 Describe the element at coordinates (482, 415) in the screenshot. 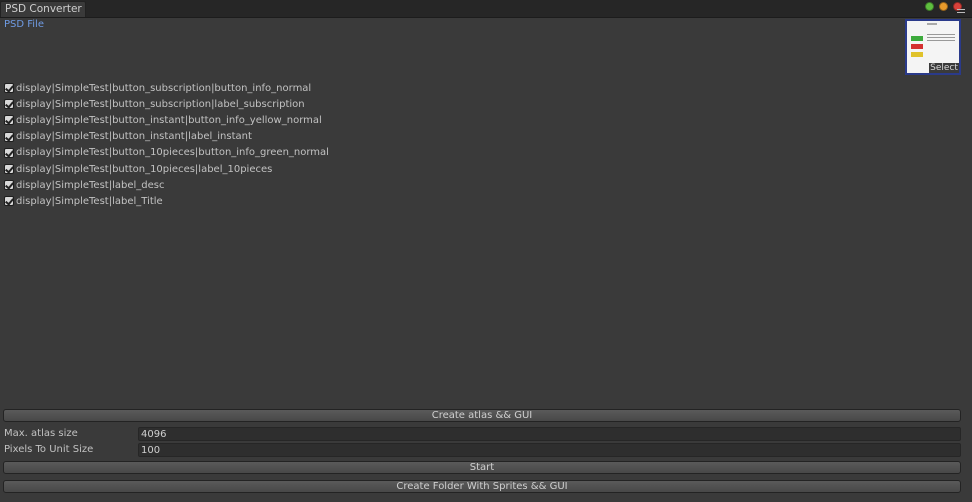

I see `create-atlas-button: Create atlas && GUI` at that location.